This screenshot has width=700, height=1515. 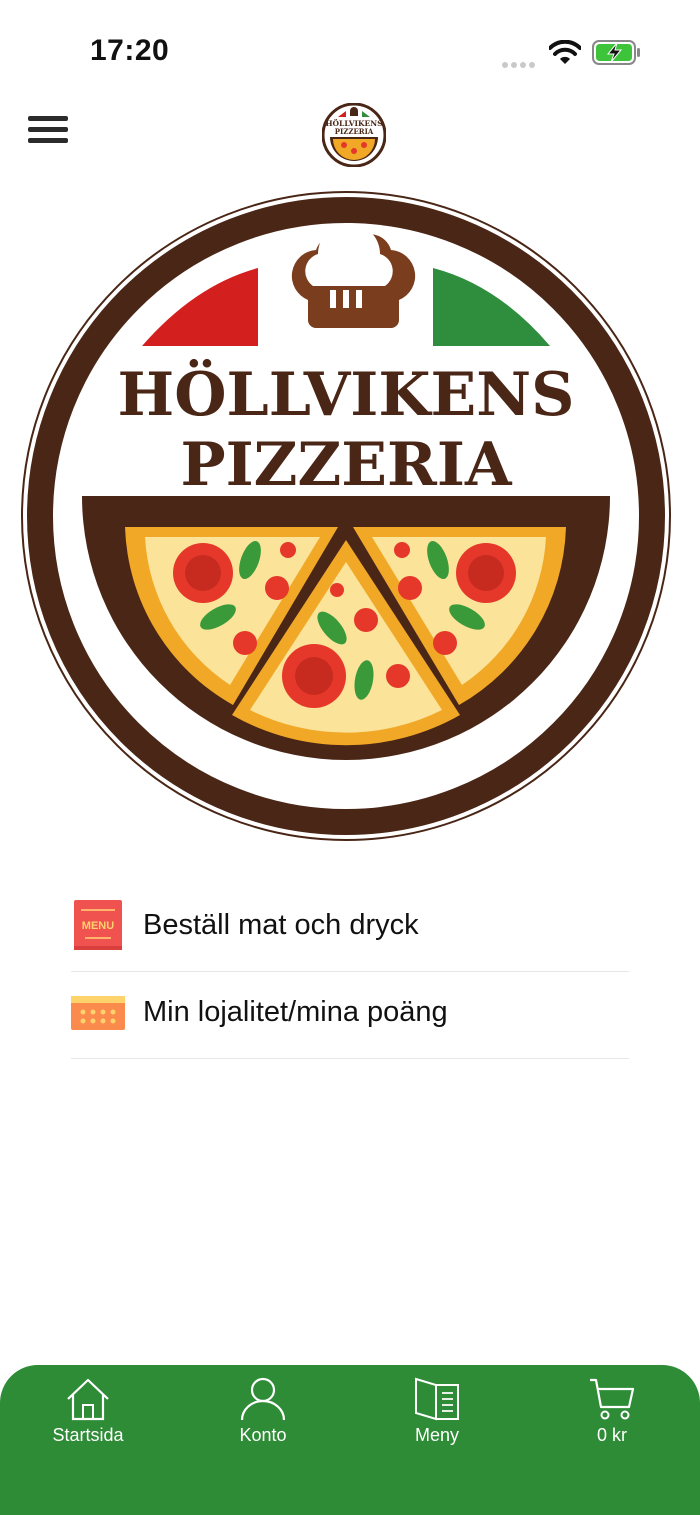 I want to click on account-icon, so click(x=263, y=1399).